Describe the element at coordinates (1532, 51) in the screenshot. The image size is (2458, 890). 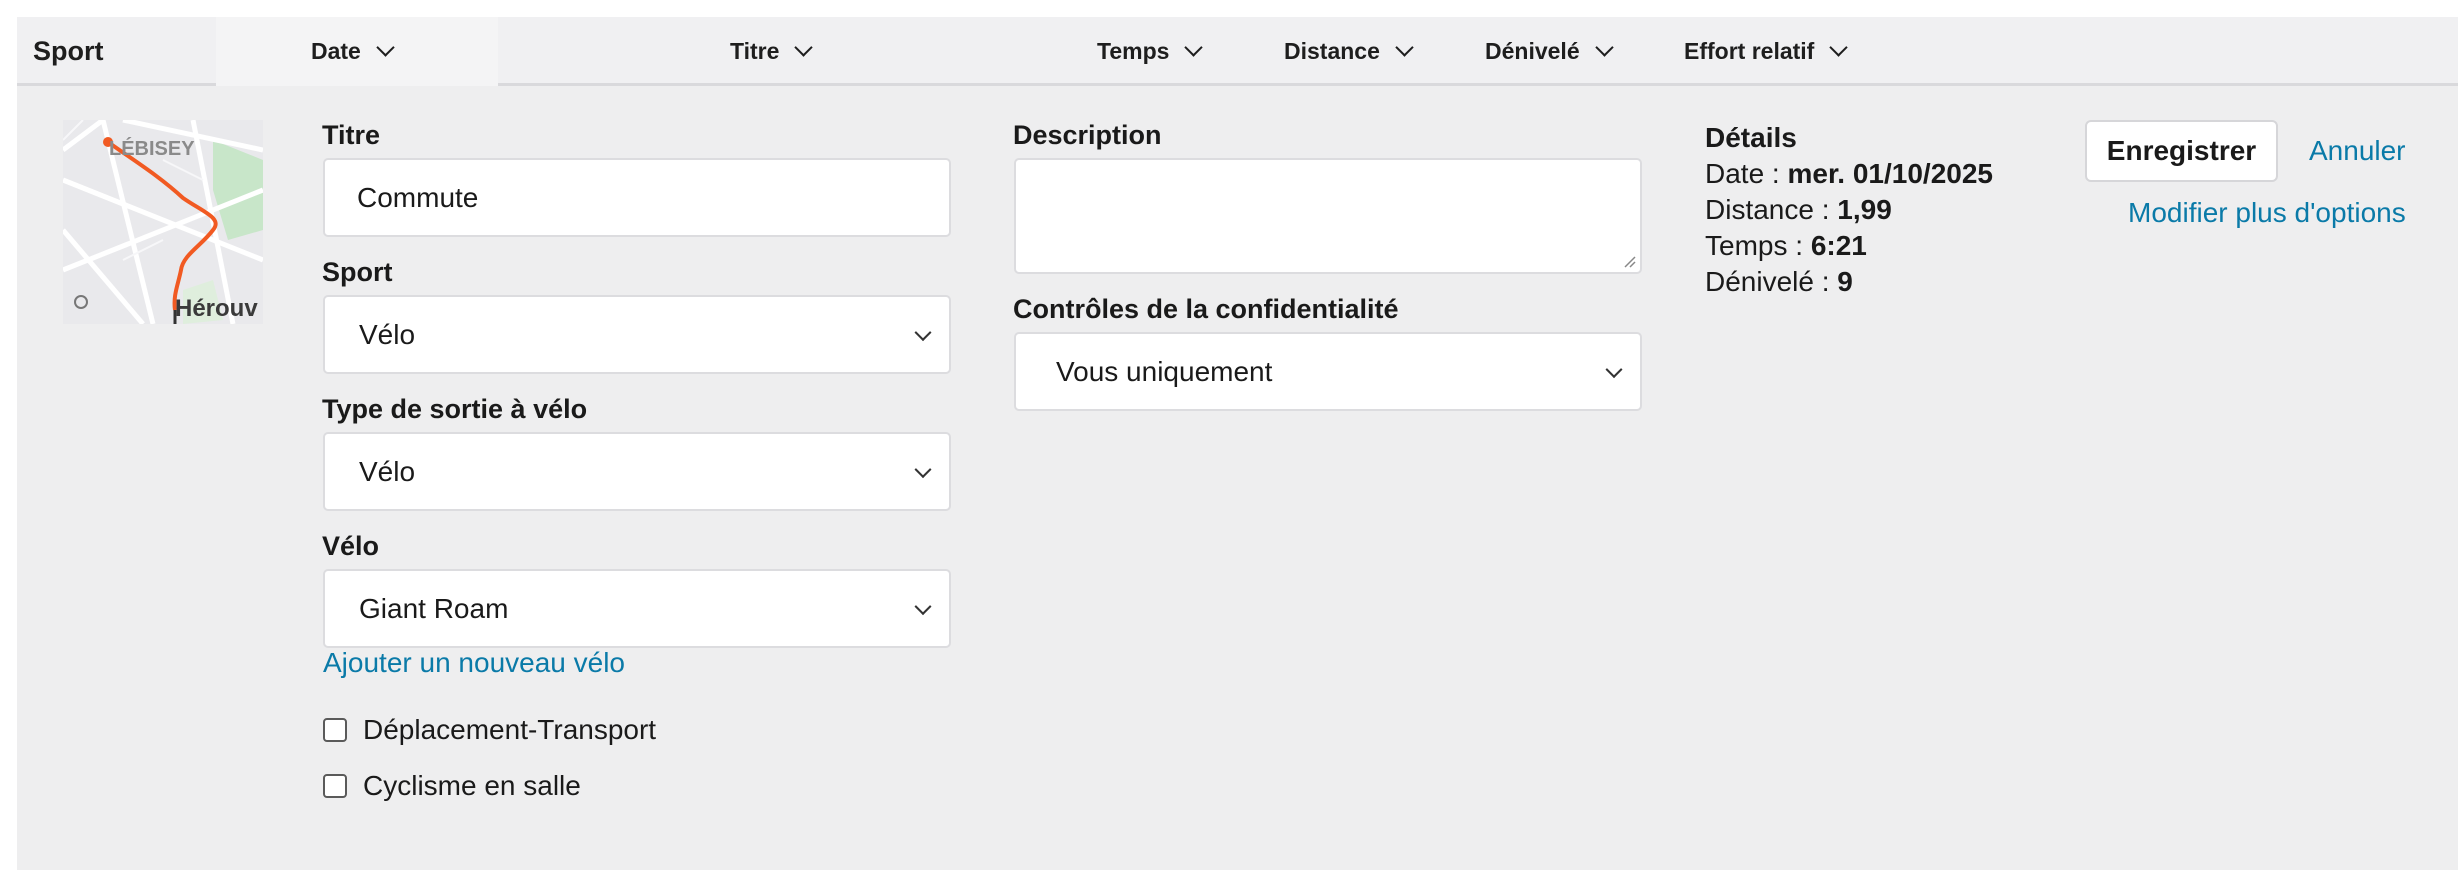
I see `column-denivele-label: Dénivelé` at that location.